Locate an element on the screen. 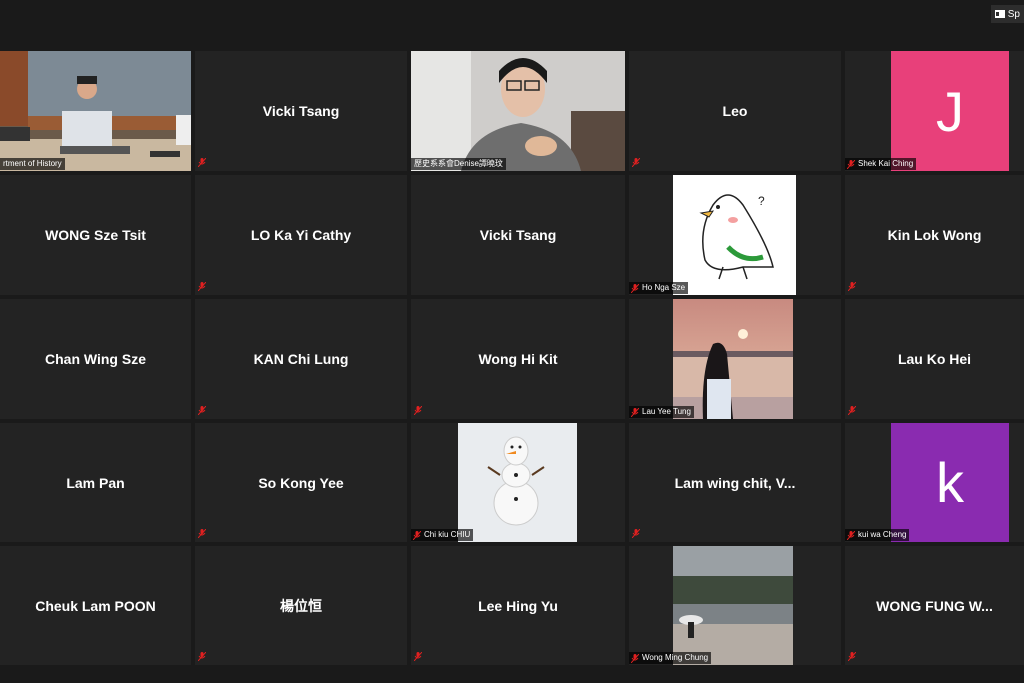 This screenshot has height=683, width=1024. snowman-avatar-image is located at coordinates (517, 482).